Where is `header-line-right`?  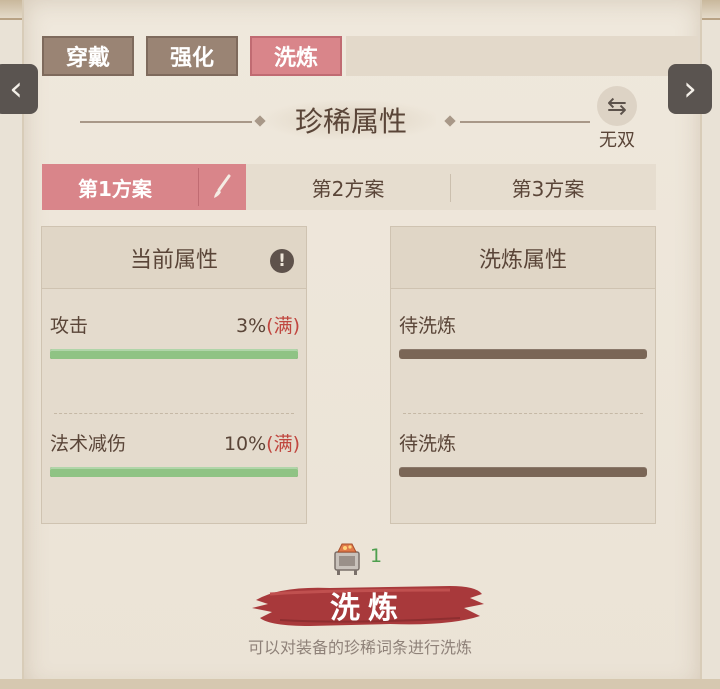 header-line-right is located at coordinates (525, 122).